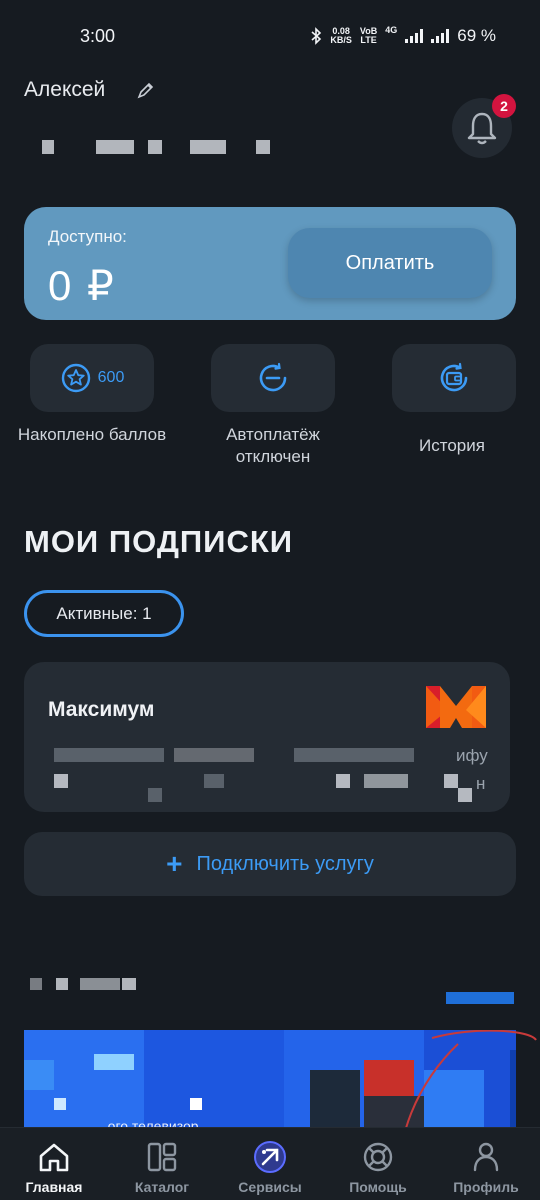  I want to click on nav-profile: Профиль, so click(486, 1164).